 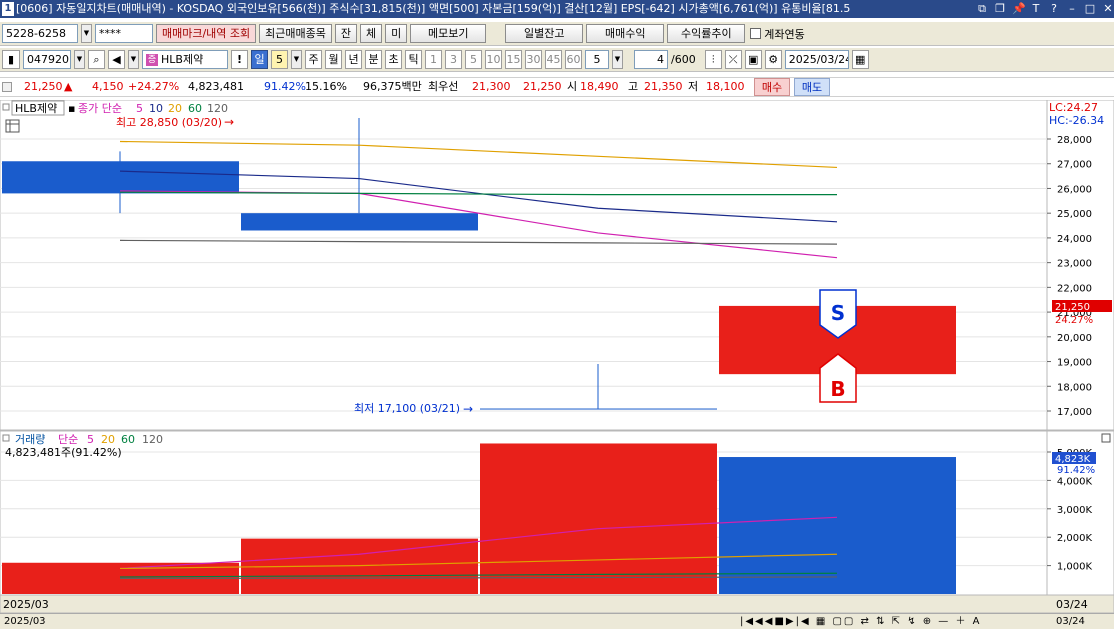 I want to click on memo-button: 메모보기, so click(x=448, y=33).